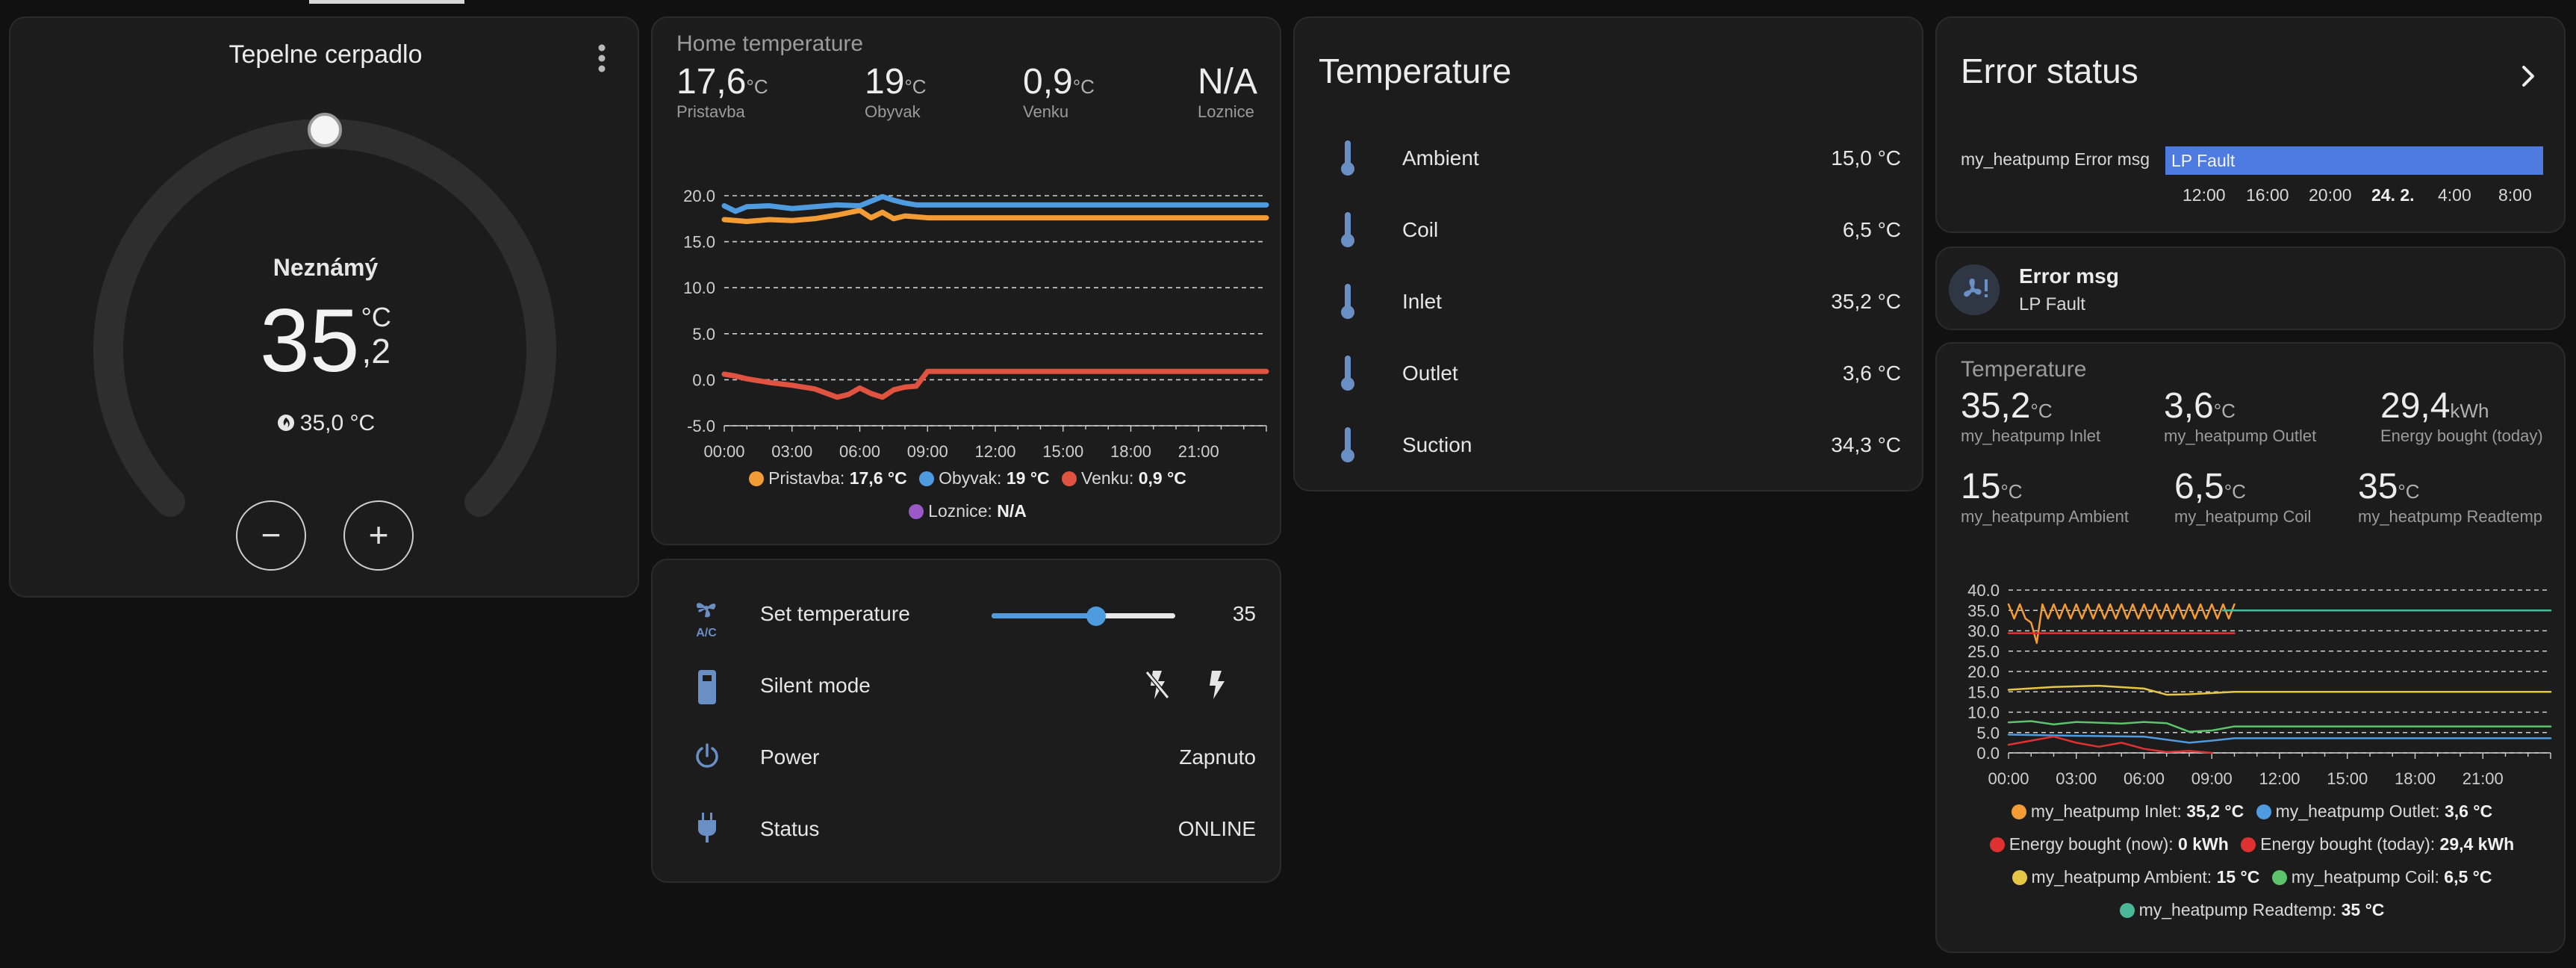  Describe the element at coordinates (2461, 435) in the screenshot. I see `sensor-name: Energy bought (today)` at that location.